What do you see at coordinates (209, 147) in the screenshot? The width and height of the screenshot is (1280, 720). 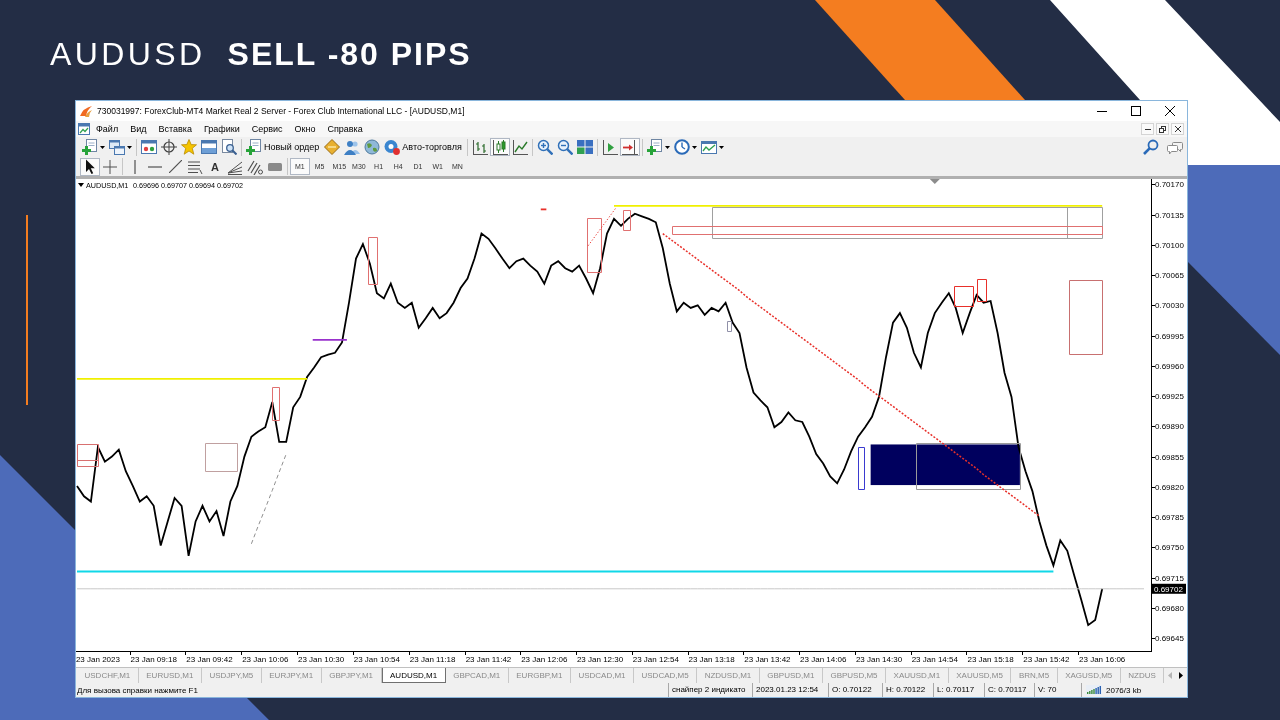 I see `terminal-button` at bounding box center [209, 147].